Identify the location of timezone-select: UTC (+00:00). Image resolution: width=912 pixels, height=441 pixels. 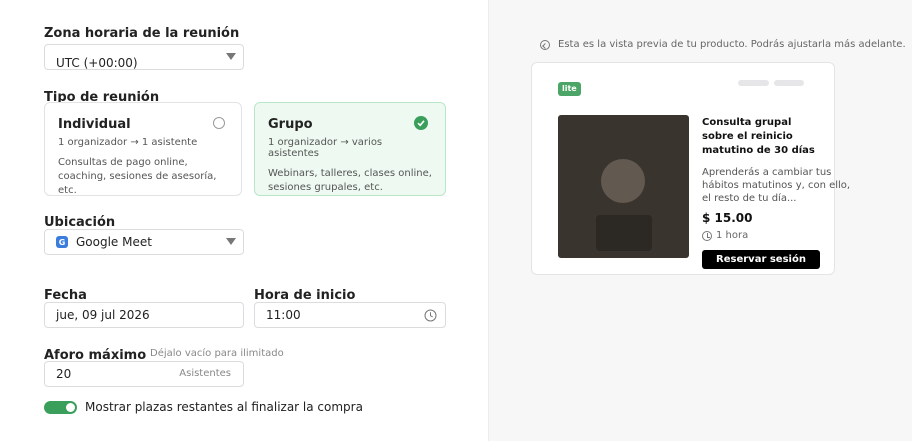
(144, 57).